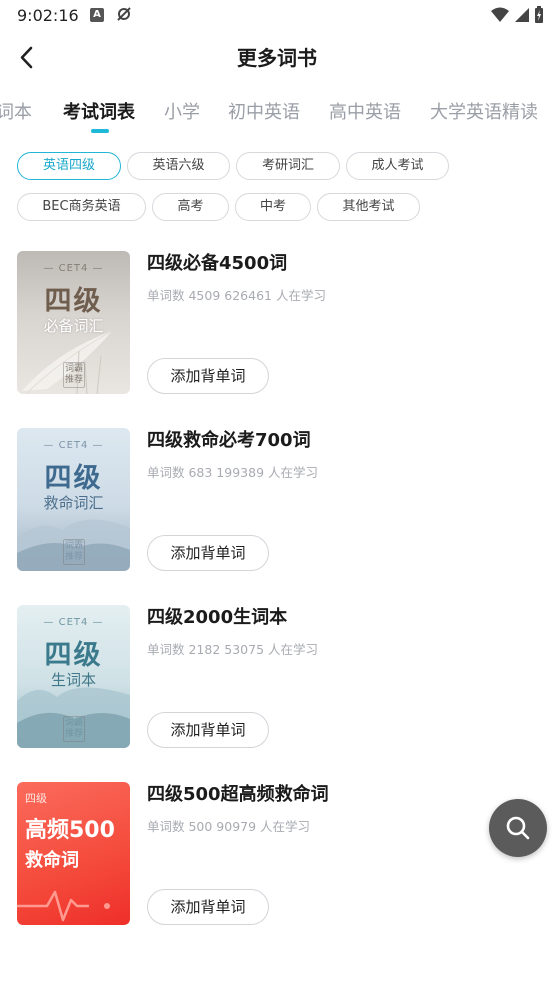  I want to click on top-app-bar: 更多词书, so click(277, 57).